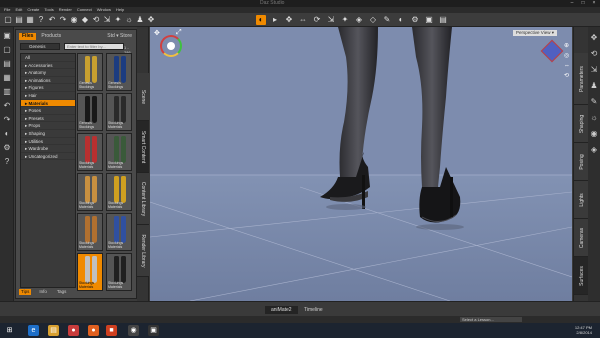 The width and height of the screenshot is (600, 338). Describe the element at coordinates (48, 88) in the screenshot. I see `category-figures: ▸ Figures` at that location.